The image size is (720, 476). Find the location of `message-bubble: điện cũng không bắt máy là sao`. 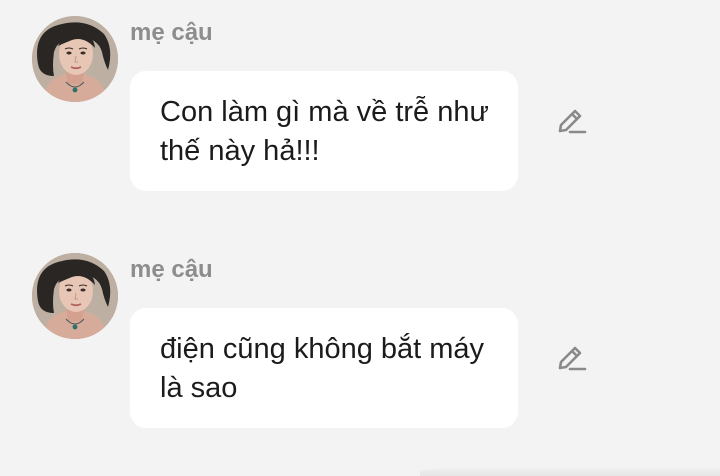

message-bubble: điện cũng không bắt máy là sao is located at coordinates (324, 368).